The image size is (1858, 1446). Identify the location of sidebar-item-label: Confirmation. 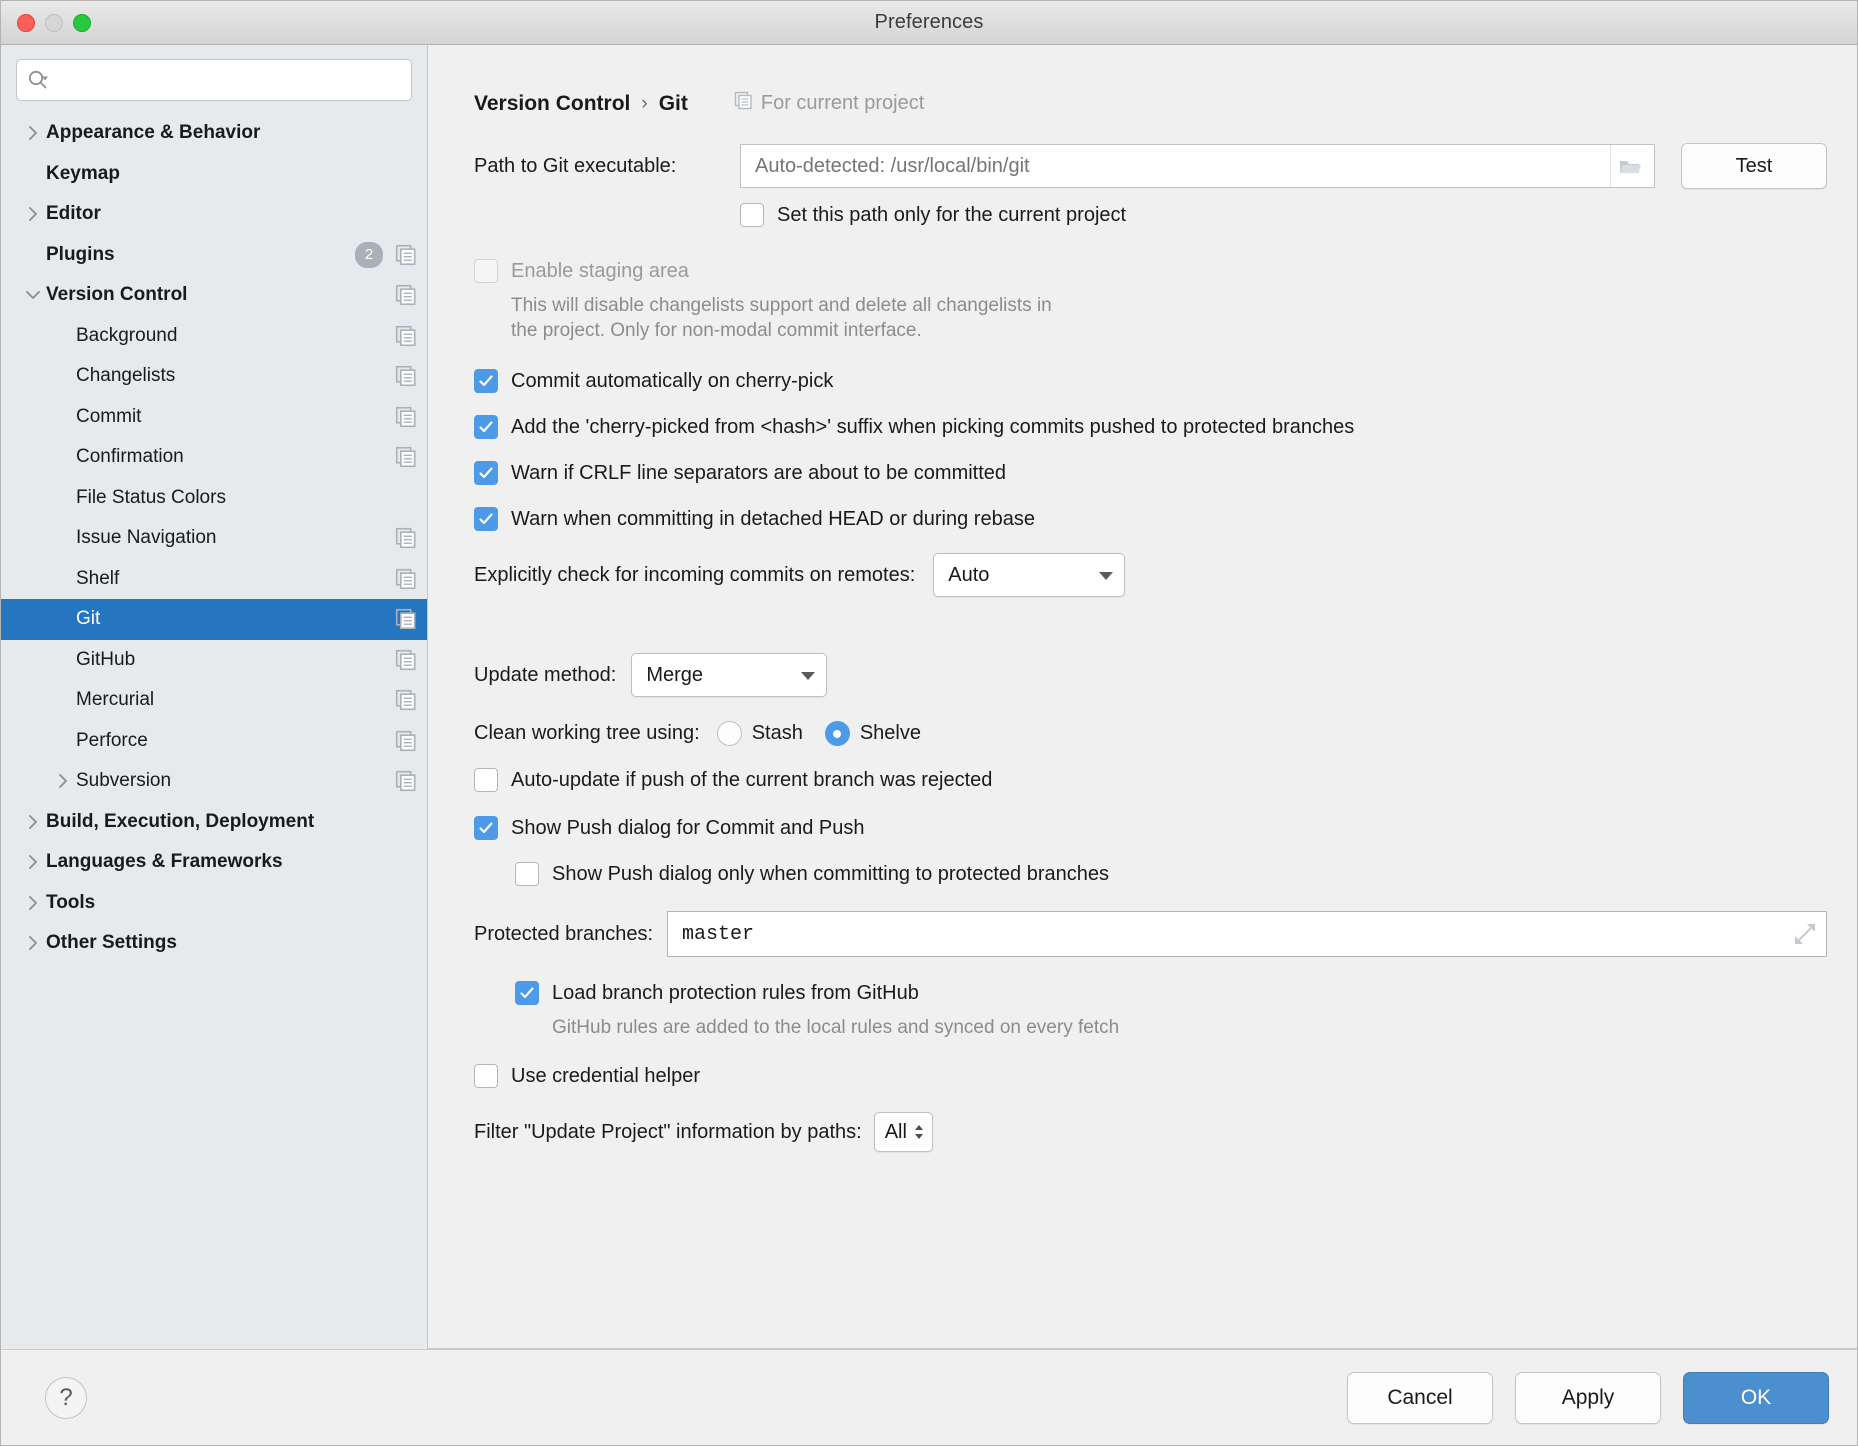
(130, 457).